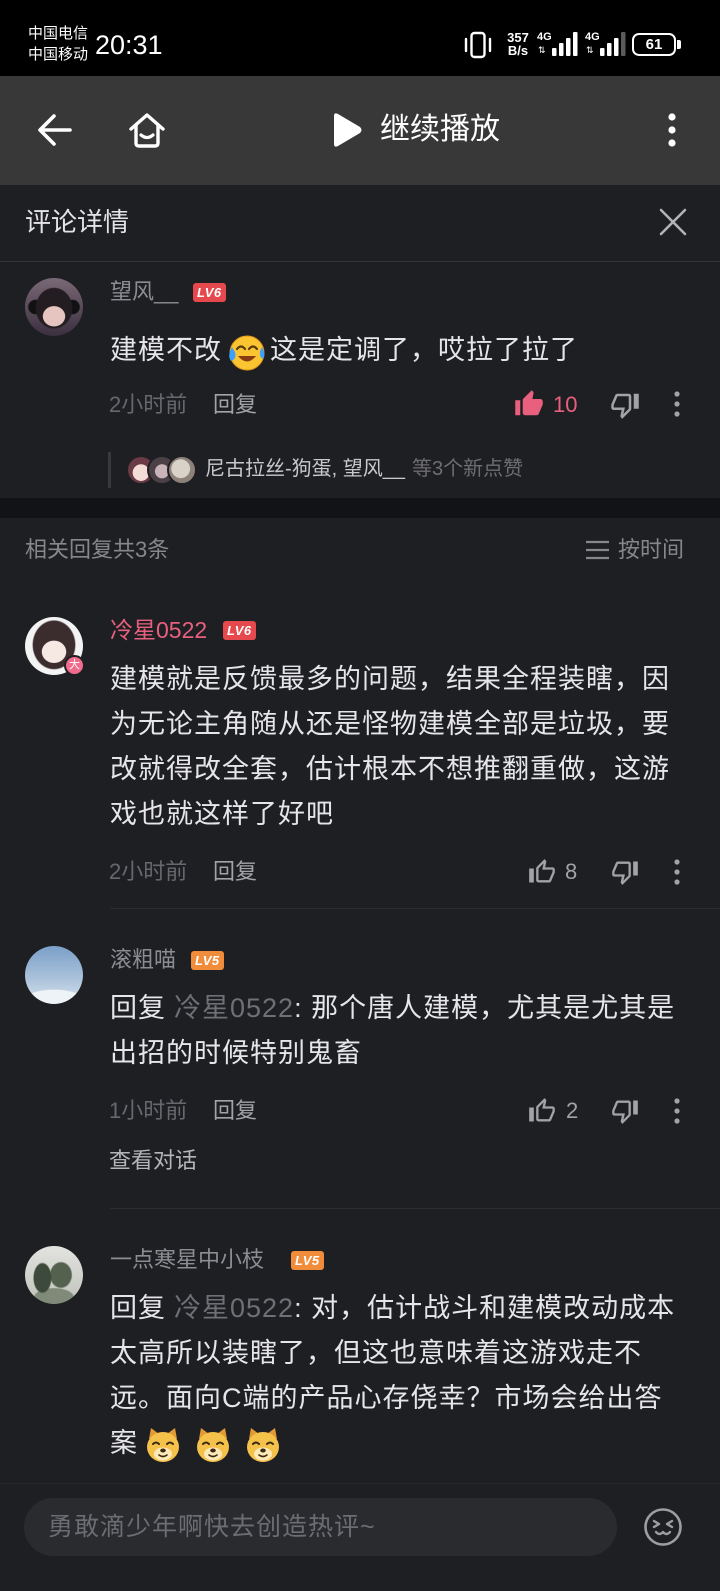  I want to click on like-count: 8, so click(571, 871).